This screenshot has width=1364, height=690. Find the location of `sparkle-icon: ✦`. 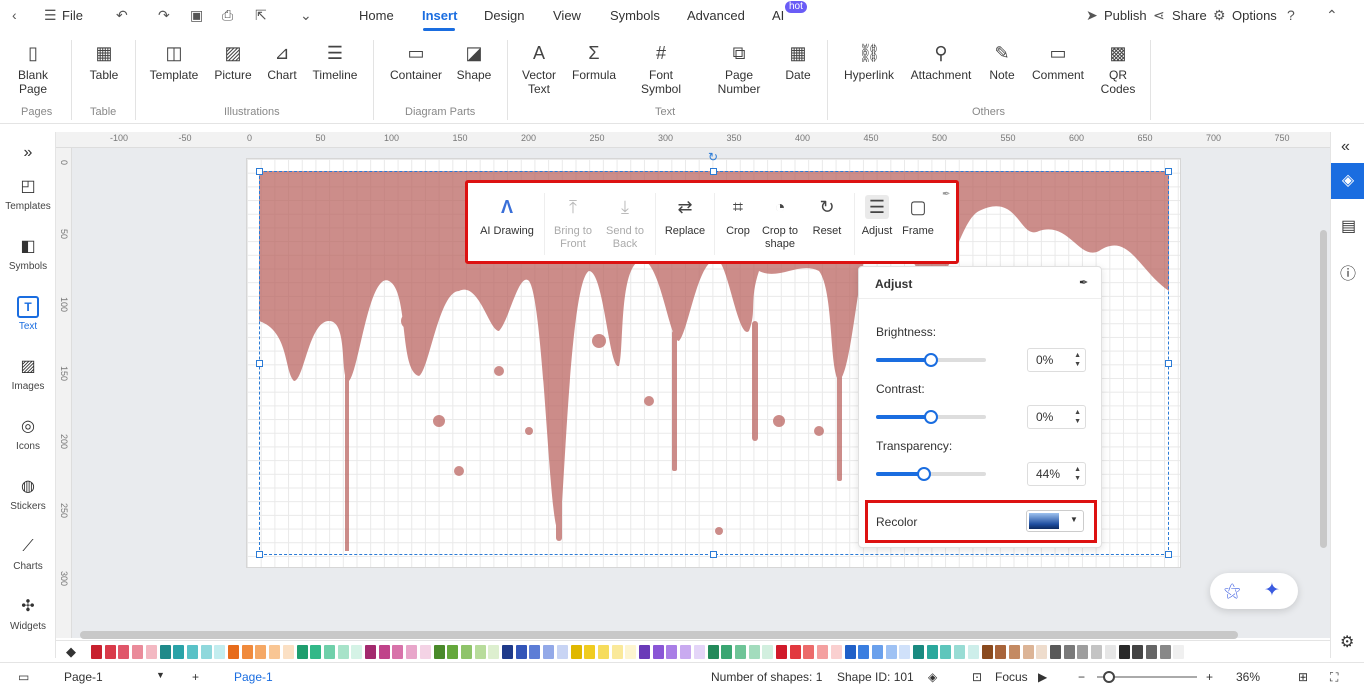

sparkle-icon: ✦ is located at coordinates (1272, 590).